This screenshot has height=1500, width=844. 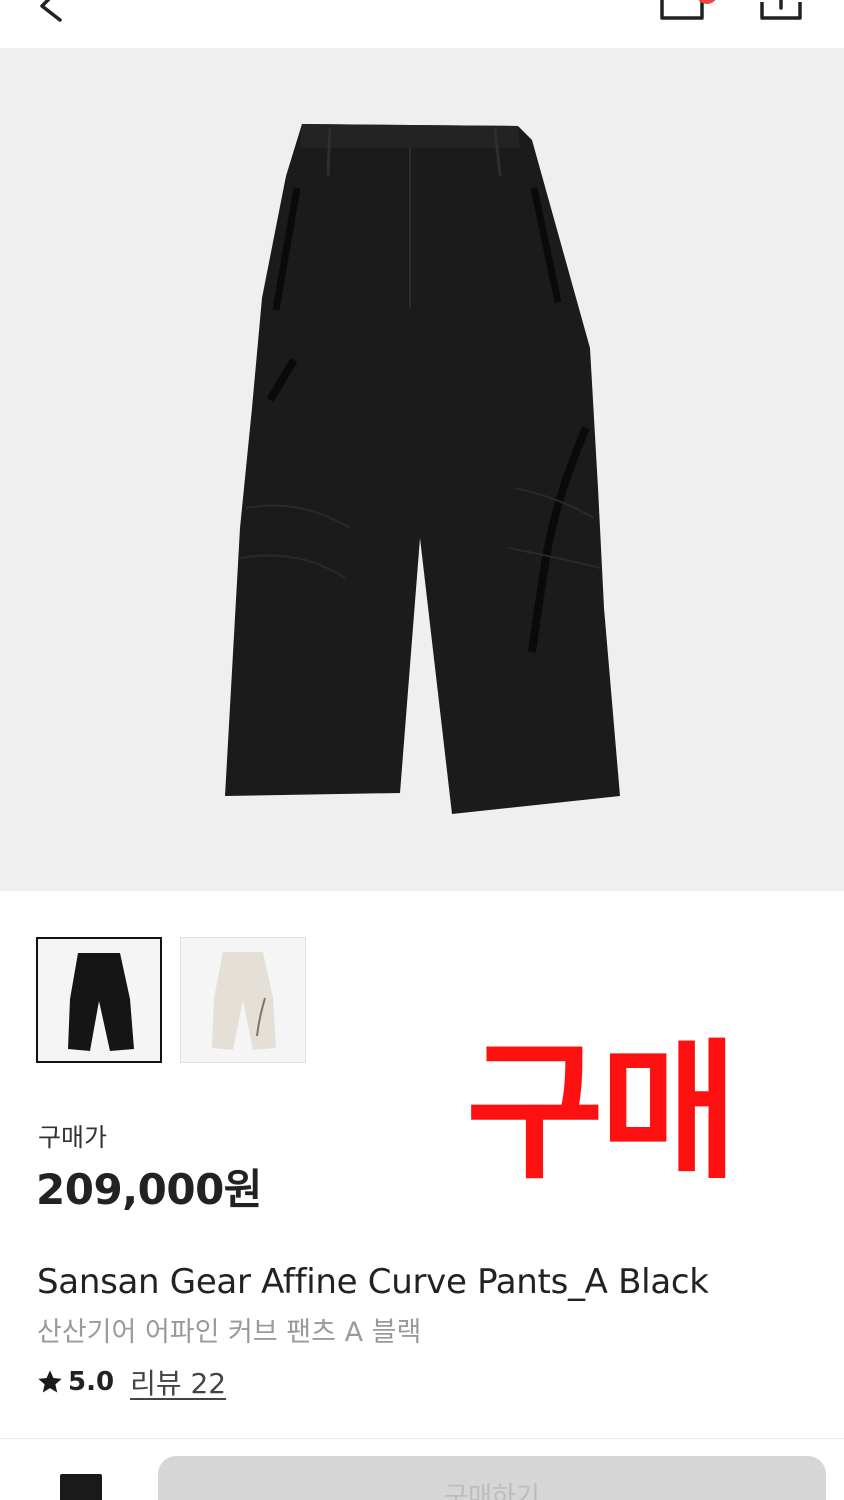 I want to click on thumbnail-ivory, so click(x=243, y=1000).